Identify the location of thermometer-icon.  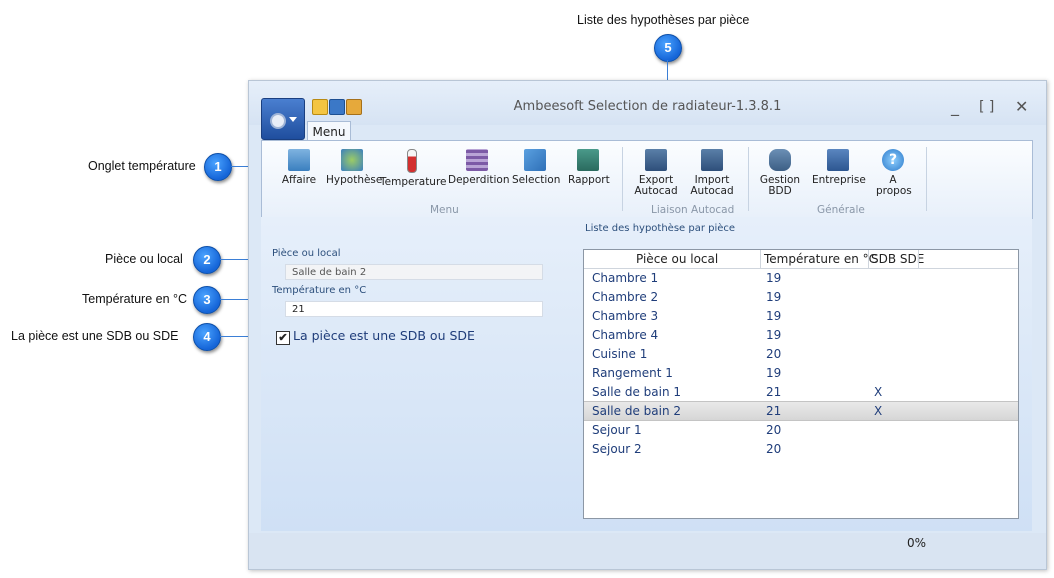
(412, 161).